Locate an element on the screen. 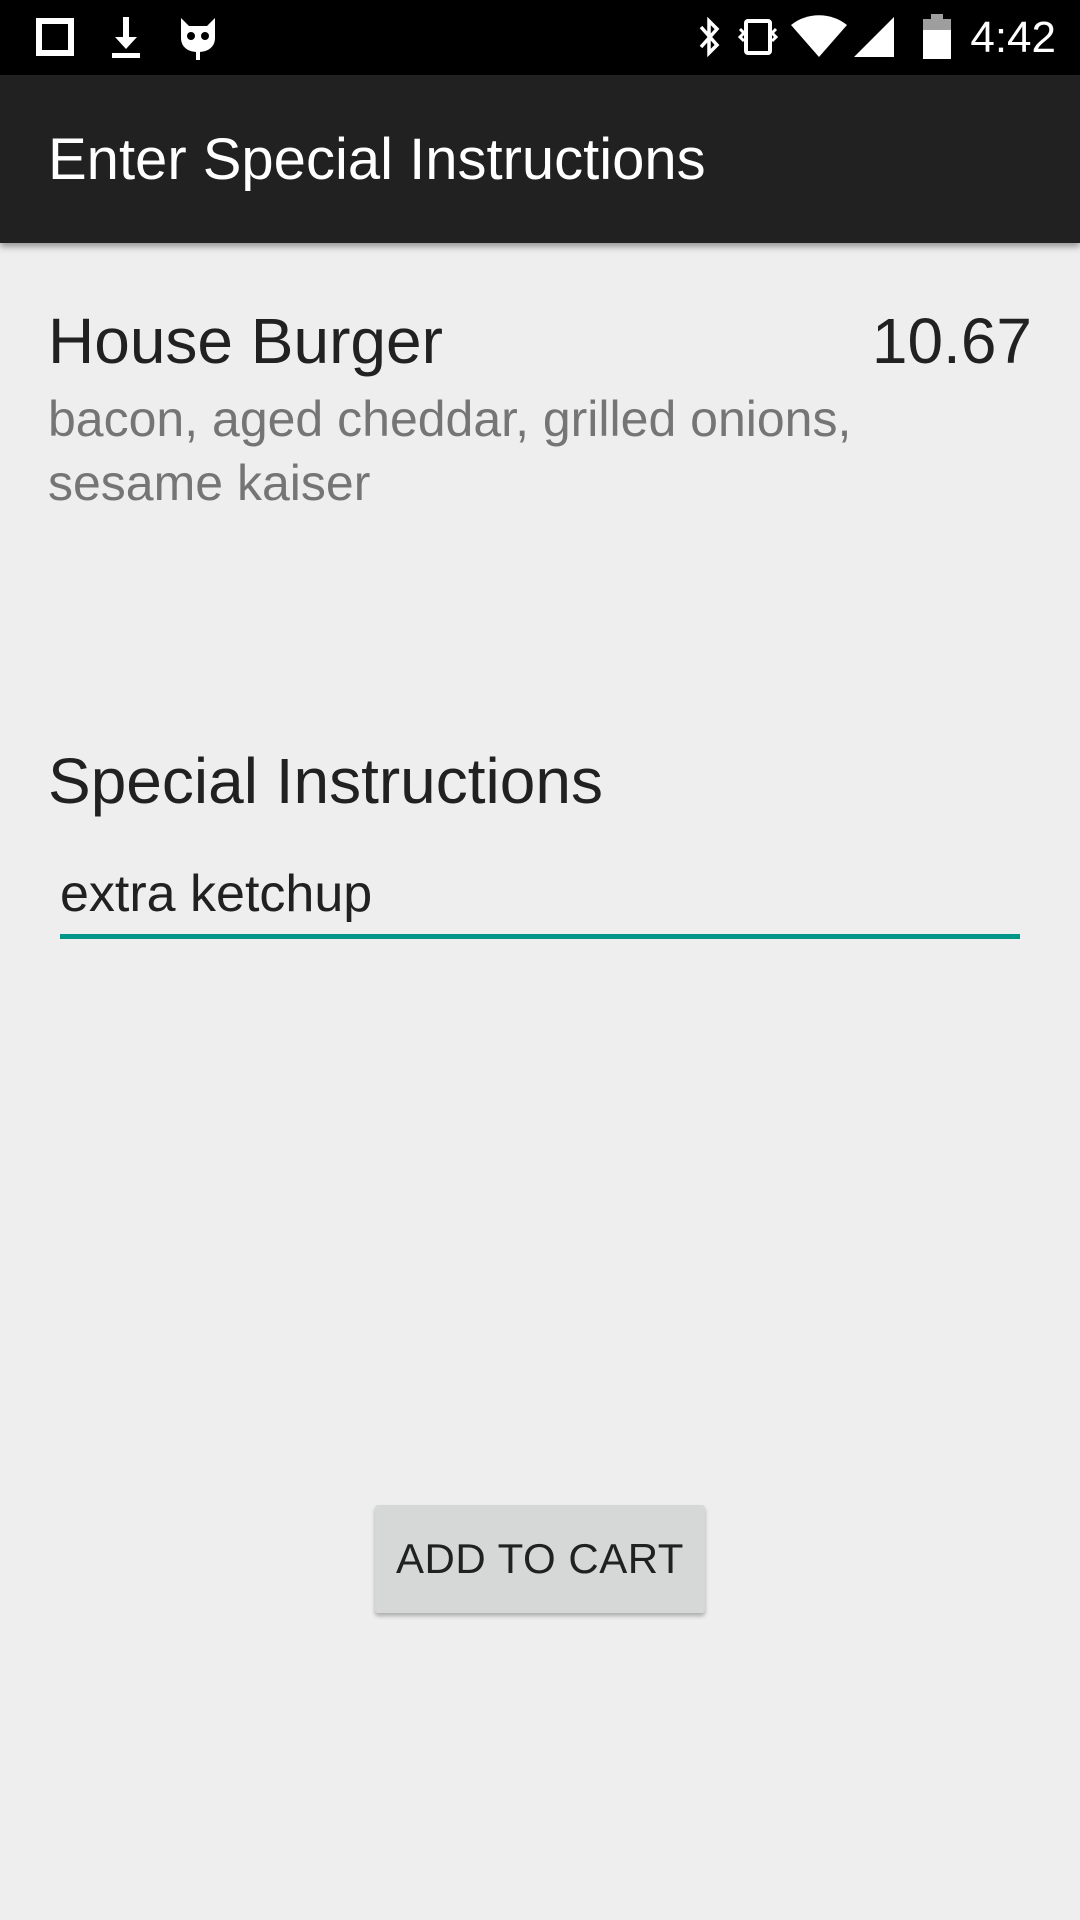  bluetooth-icon is located at coordinates (709, 37).